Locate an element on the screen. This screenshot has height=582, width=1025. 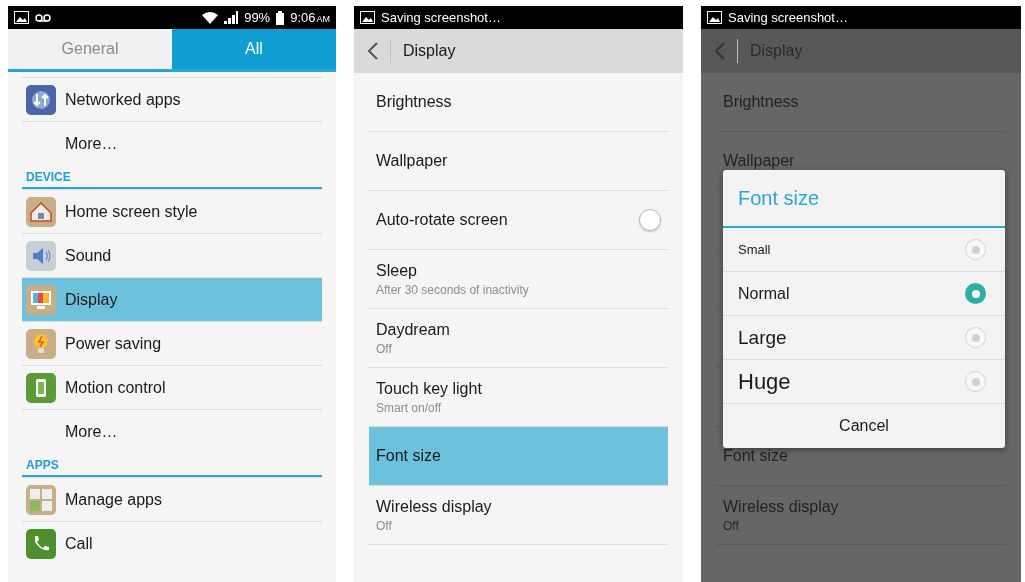
light-bulb-icon is located at coordinates (41, 343).